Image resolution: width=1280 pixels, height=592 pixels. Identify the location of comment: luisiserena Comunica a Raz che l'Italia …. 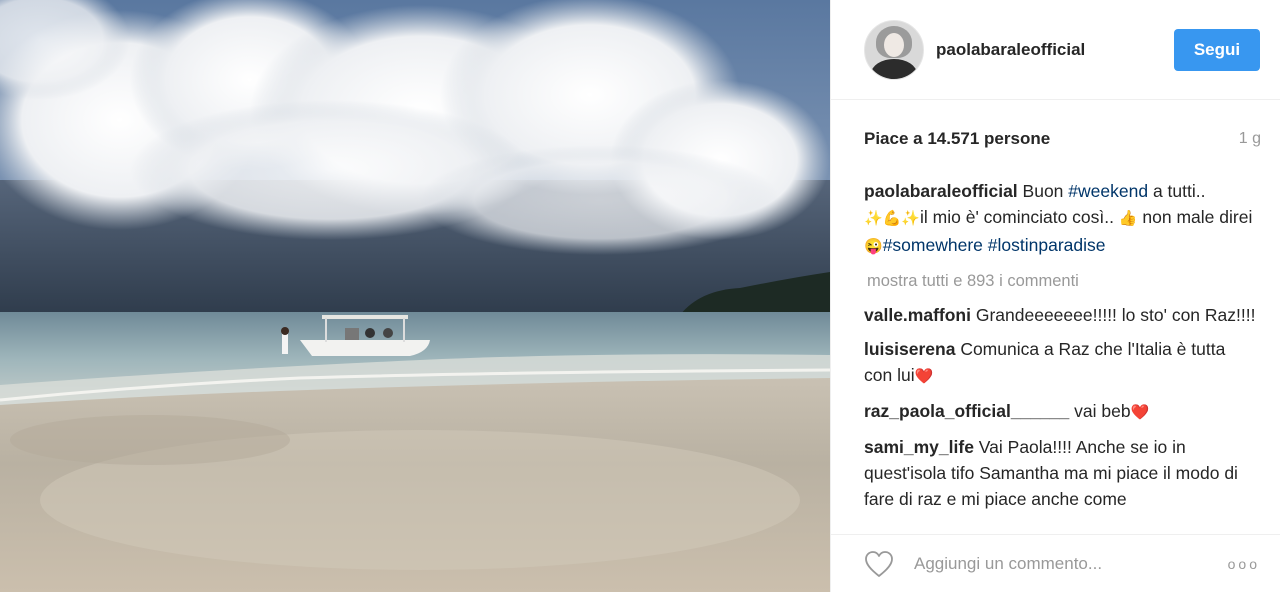
(1061, 363).